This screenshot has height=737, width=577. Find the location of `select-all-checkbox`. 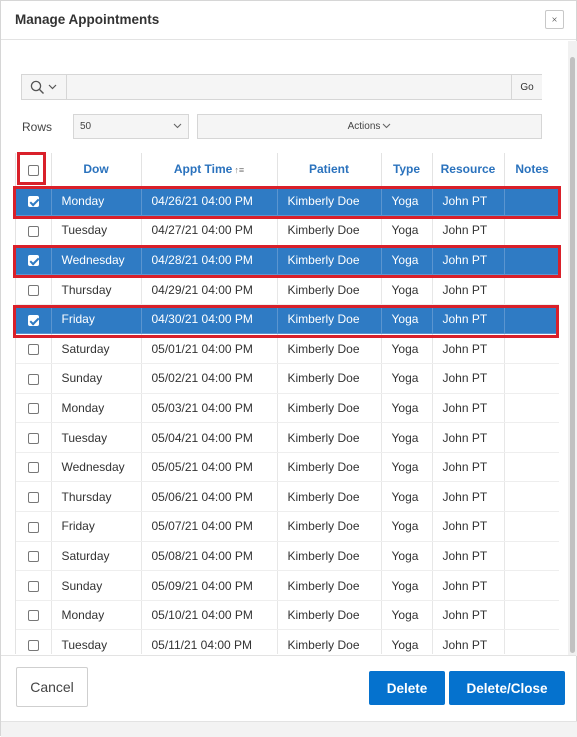

select-all-checkbox is located at coordinates (33, 170).